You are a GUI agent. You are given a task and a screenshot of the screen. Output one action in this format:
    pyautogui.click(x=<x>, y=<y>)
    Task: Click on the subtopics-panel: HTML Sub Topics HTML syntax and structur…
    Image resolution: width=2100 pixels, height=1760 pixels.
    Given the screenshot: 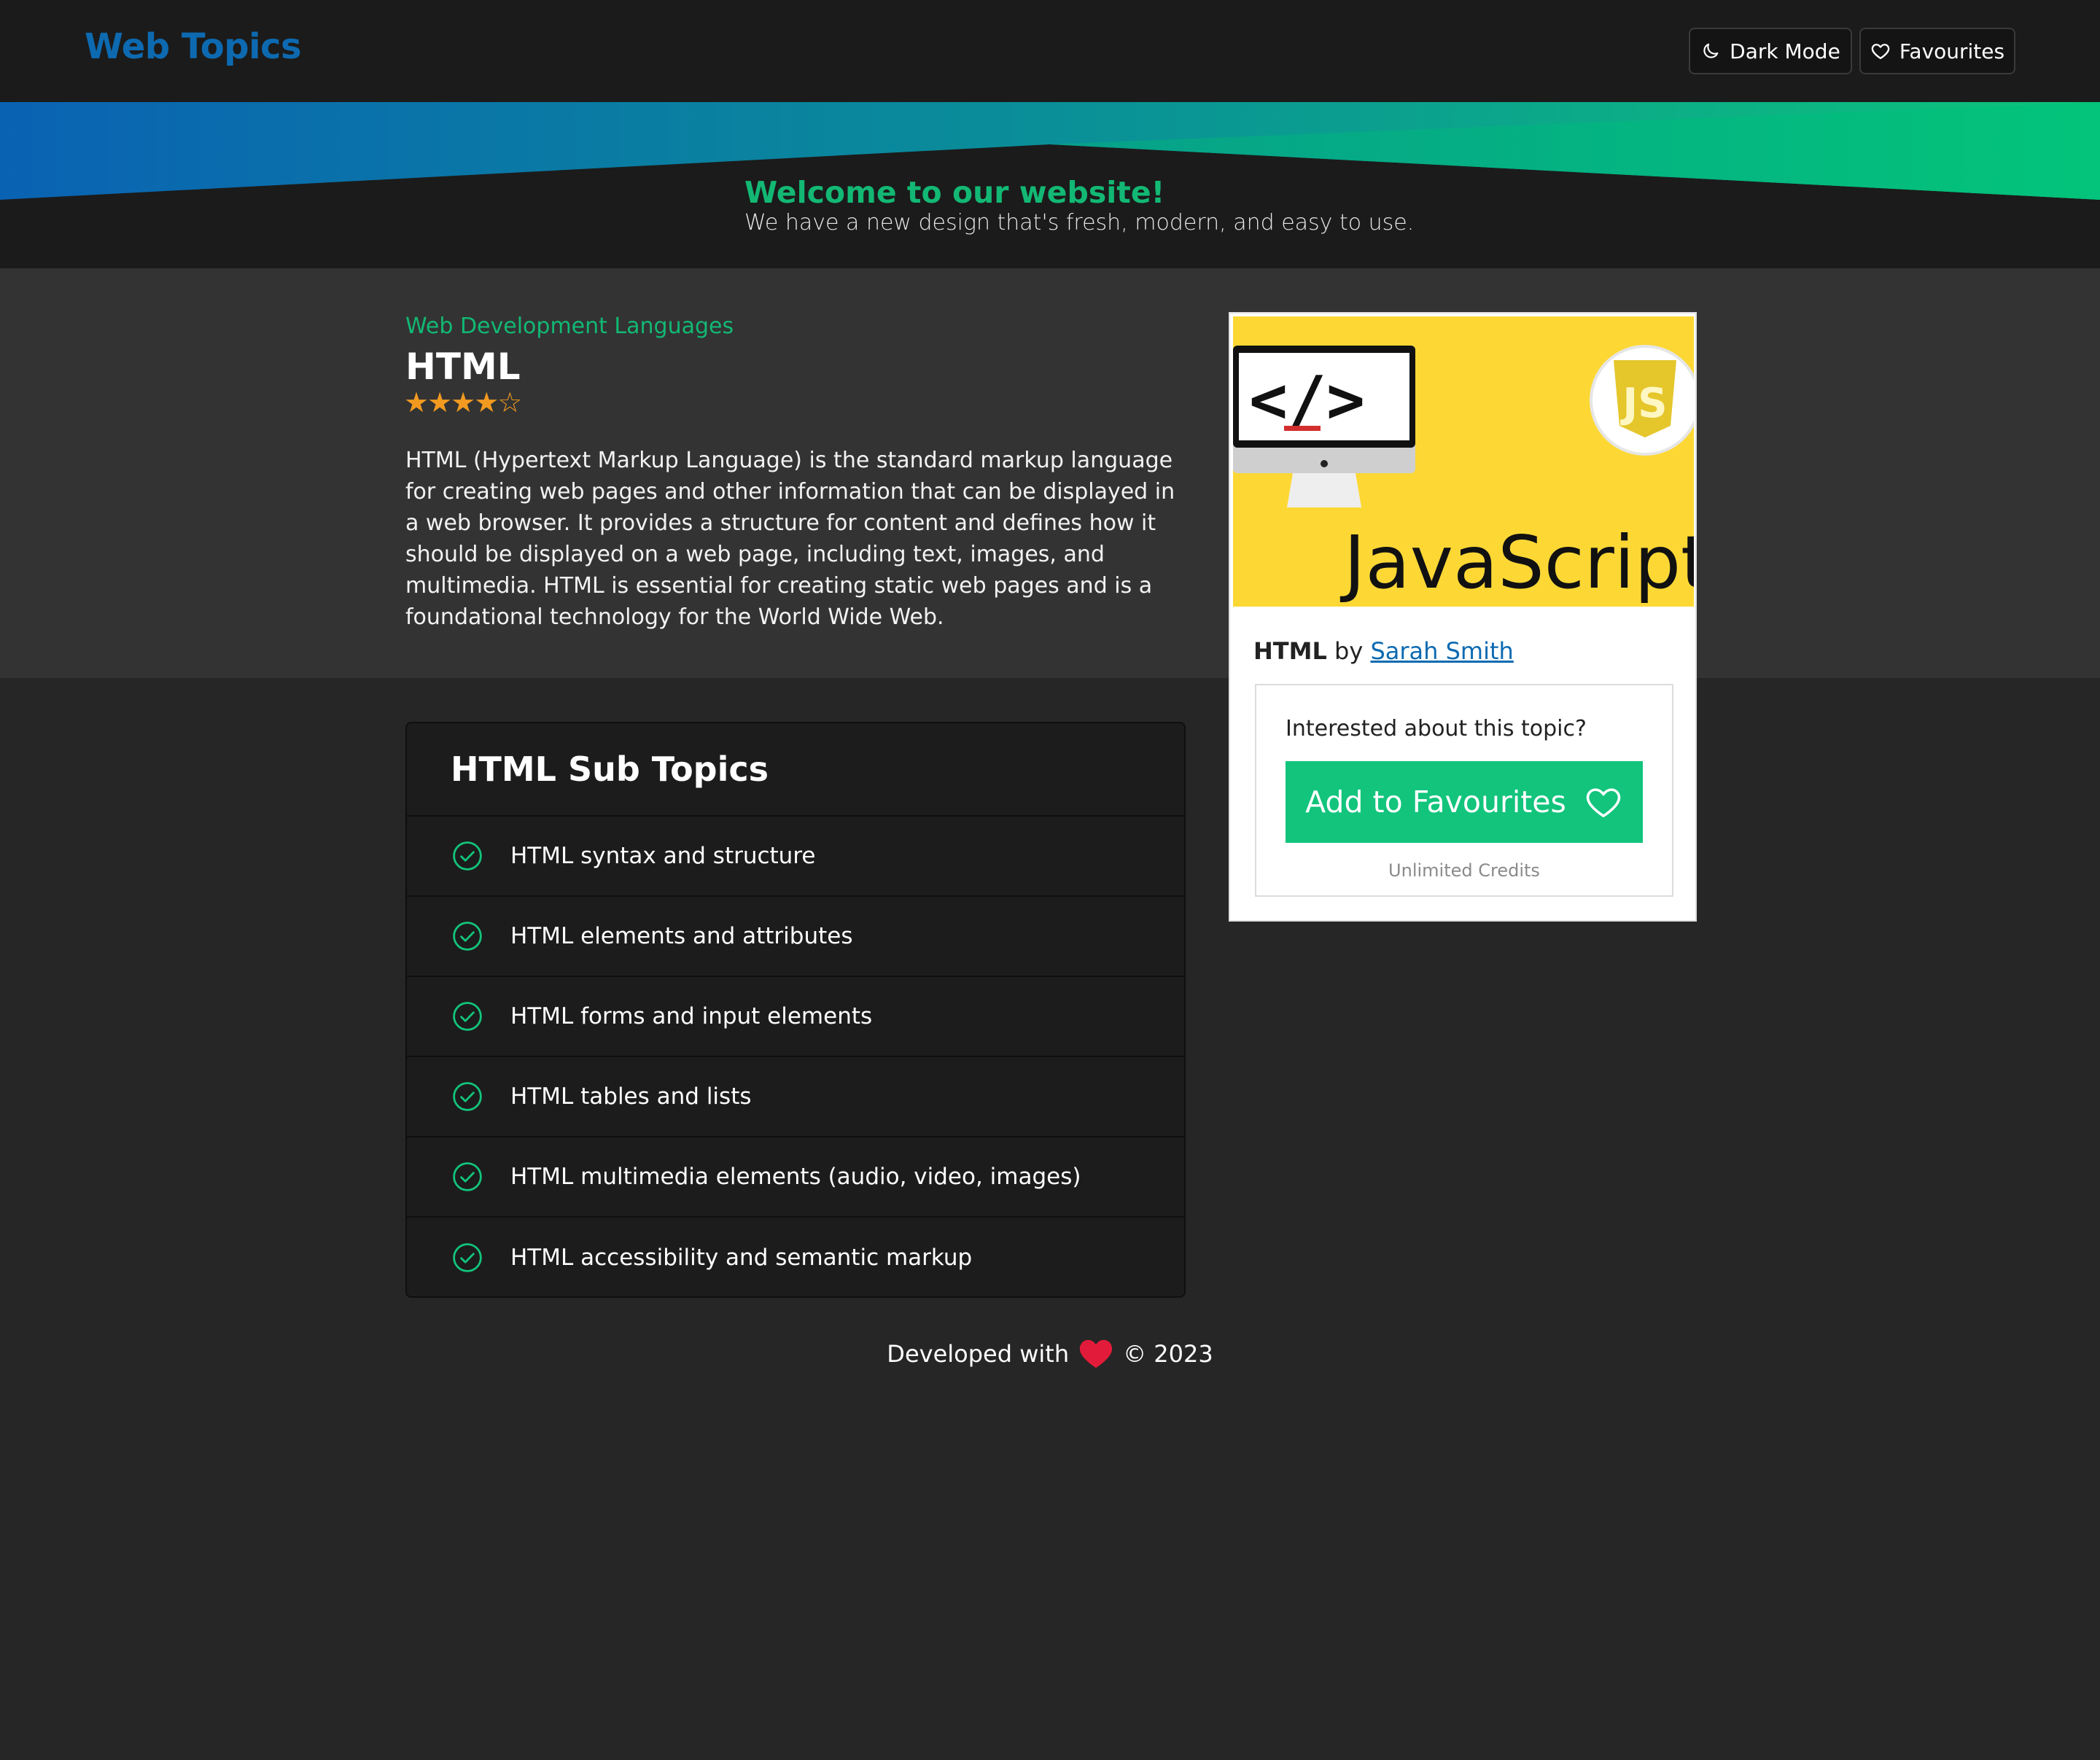 What is the action you would take?
    pyautogui.click(x=795, y=1010)
    